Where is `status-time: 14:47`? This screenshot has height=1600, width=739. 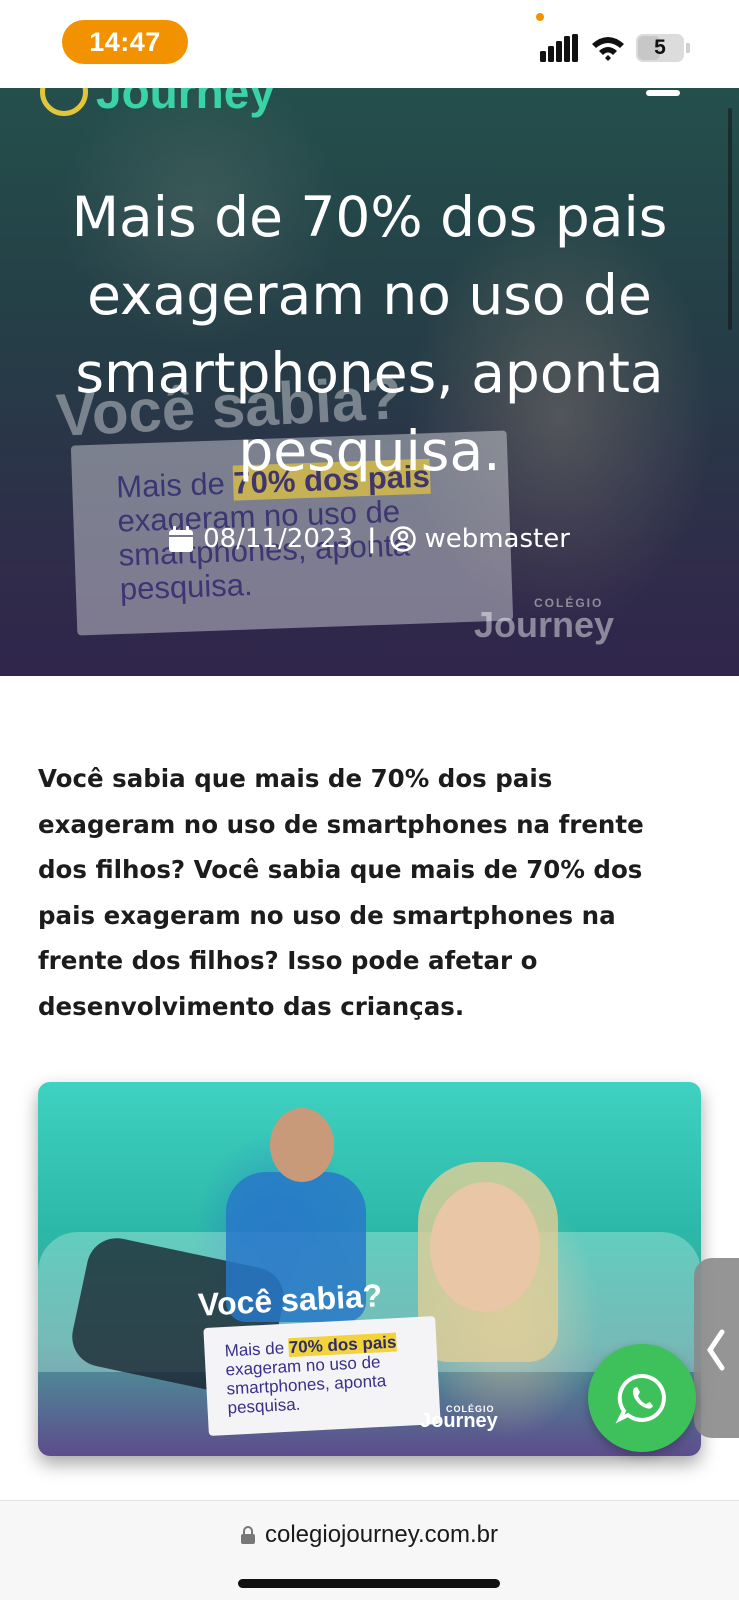
status-time: 14:47 is located at coordinates (125, 42).